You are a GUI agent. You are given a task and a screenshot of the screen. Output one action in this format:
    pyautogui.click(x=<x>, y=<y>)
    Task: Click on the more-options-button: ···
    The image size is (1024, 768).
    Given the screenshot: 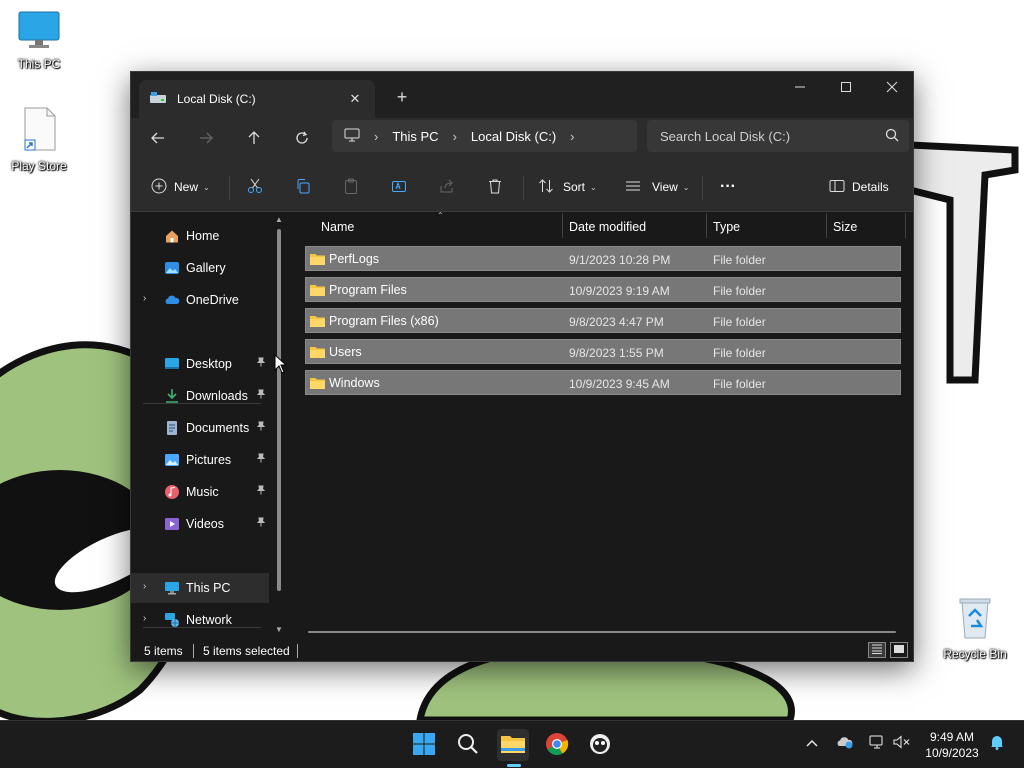 What is the action you would take?
    pyautogui.click(x=728, y=187)
    